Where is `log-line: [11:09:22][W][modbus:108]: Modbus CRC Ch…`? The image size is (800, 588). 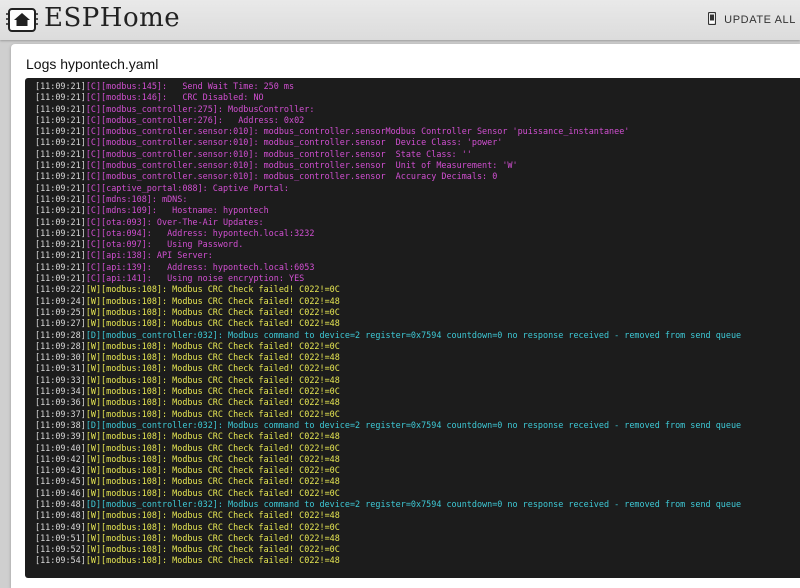 log-line: [11:09:22][W][modbus:108]: Modbus CRC Ch… is located at coordinates (417, 289).